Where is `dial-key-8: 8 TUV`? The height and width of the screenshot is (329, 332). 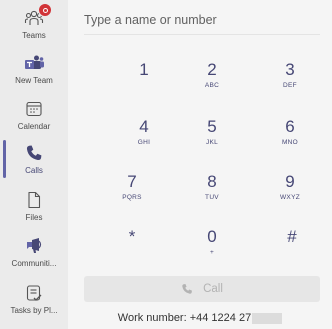
dial-key-8: 8 TUV is located at coordinates (212, 192).